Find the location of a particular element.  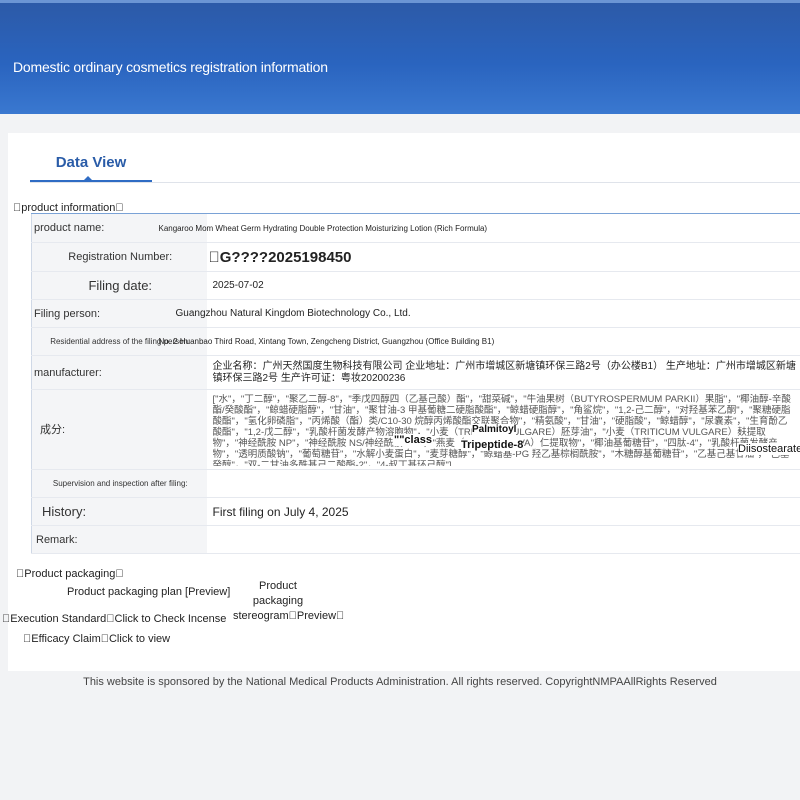

tab-label: Data View is located at coordinates (91, 162).